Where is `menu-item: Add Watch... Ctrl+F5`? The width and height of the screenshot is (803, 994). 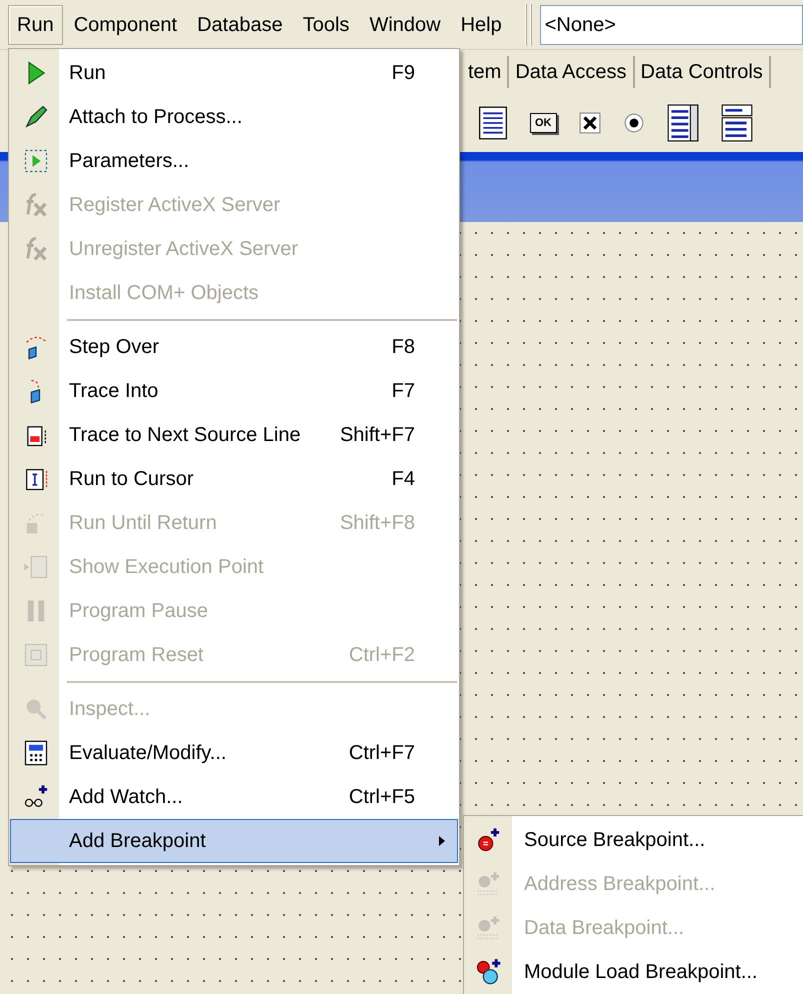 menu-item: Add Watch... Ctrl+F5 is located at coordinates (234, 797).